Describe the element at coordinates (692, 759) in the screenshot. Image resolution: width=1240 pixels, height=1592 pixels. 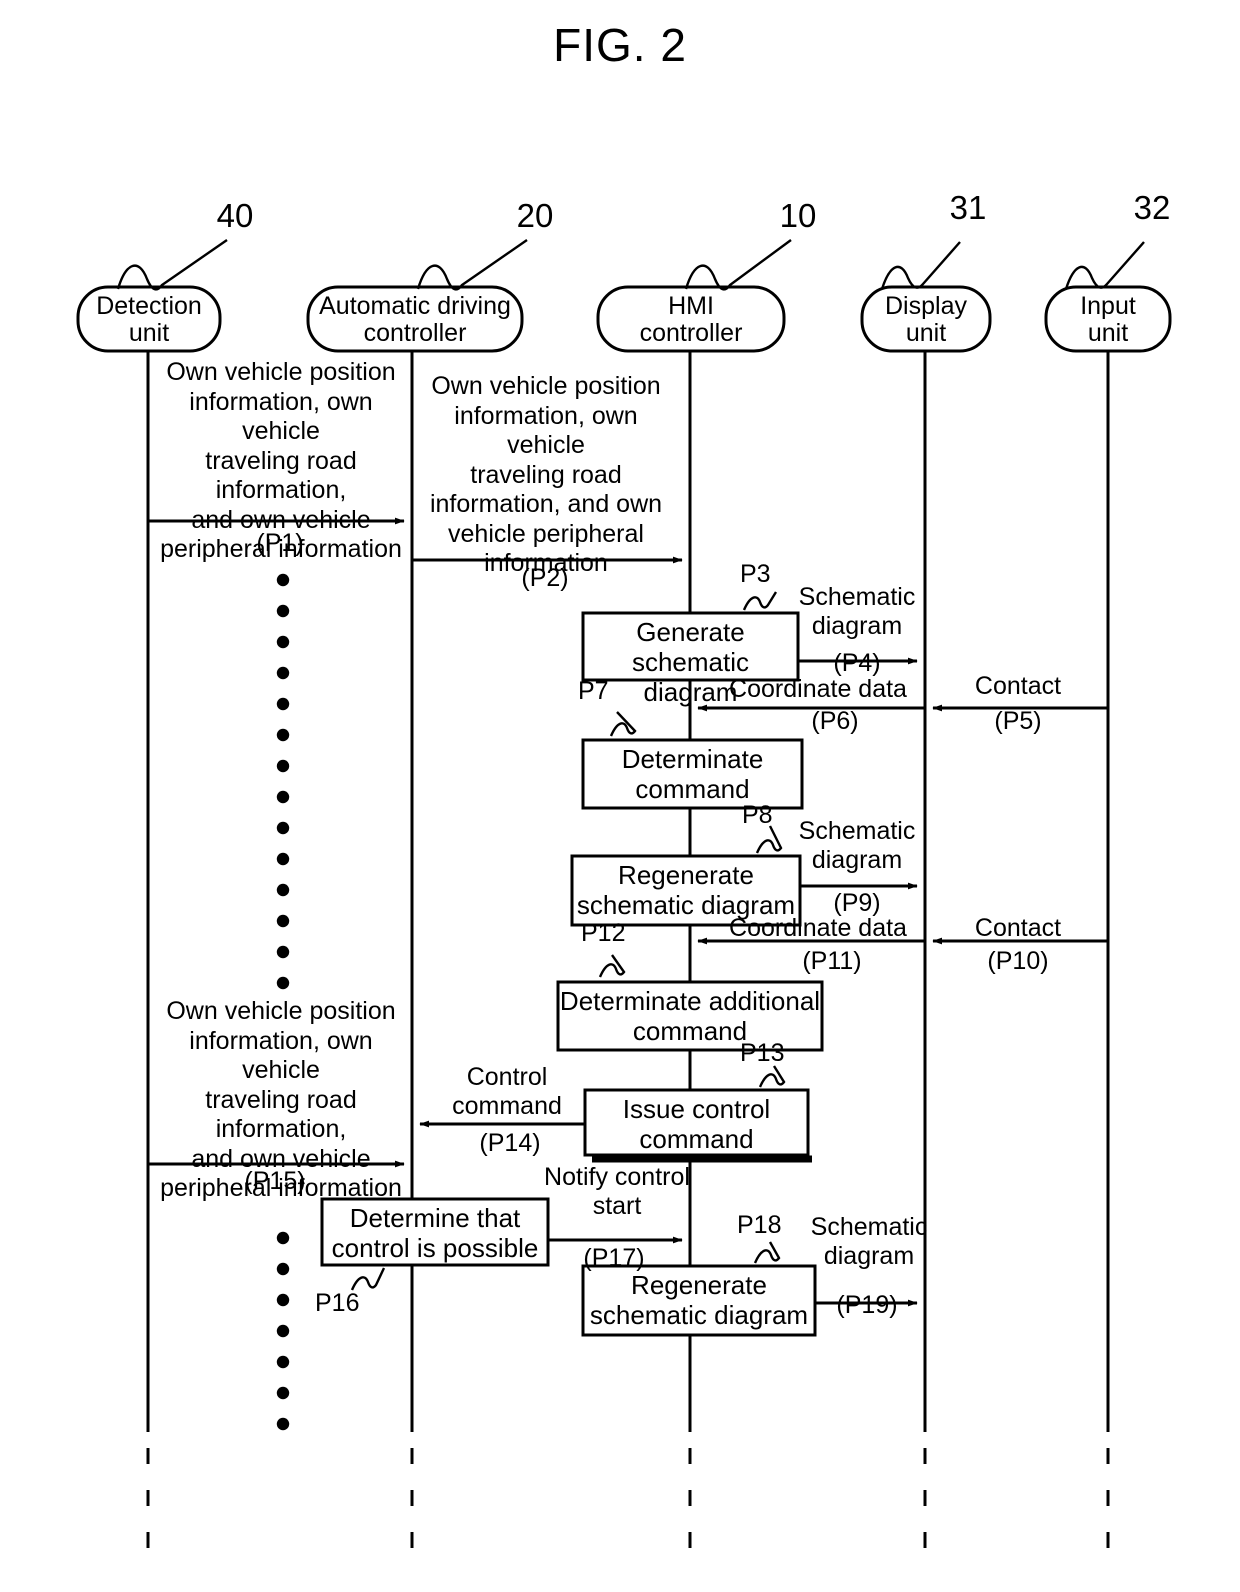
I see `process-label-line-1: Determinate` at that location.